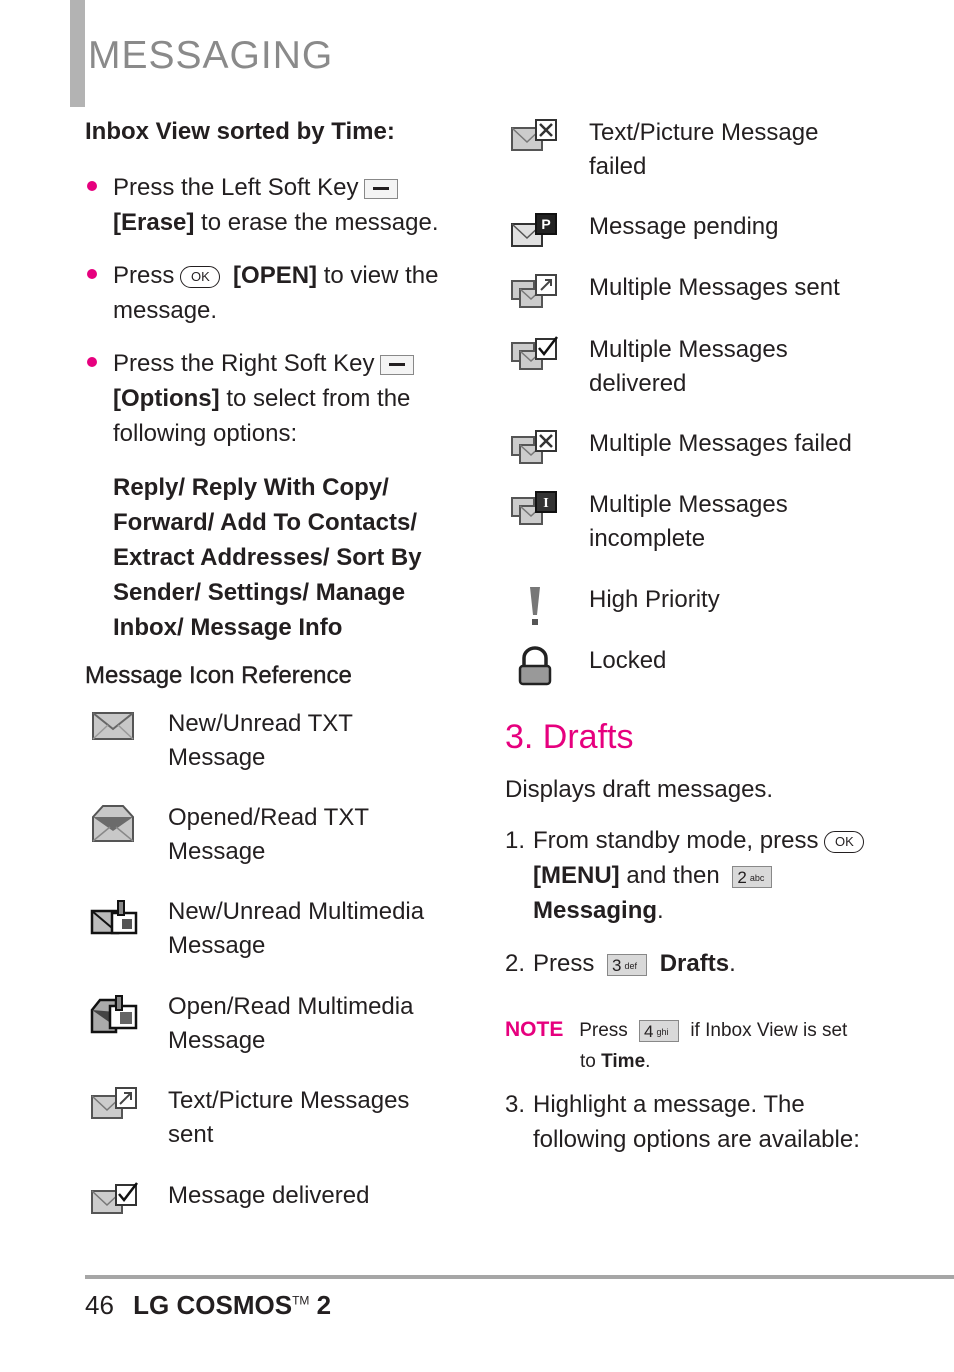 This screenshot has width=954, height=1372. What do you see at coordinates (115, 1013) in the screenshot?
I see `multimedia-open-icon` at bounding box center [115, 1013].